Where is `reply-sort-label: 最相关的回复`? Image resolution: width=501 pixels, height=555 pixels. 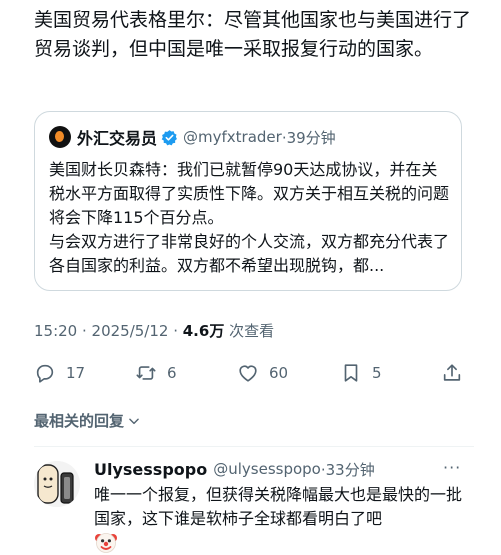 reply-sort-label: 最相关的回复 is located at coordinates (79, 421).